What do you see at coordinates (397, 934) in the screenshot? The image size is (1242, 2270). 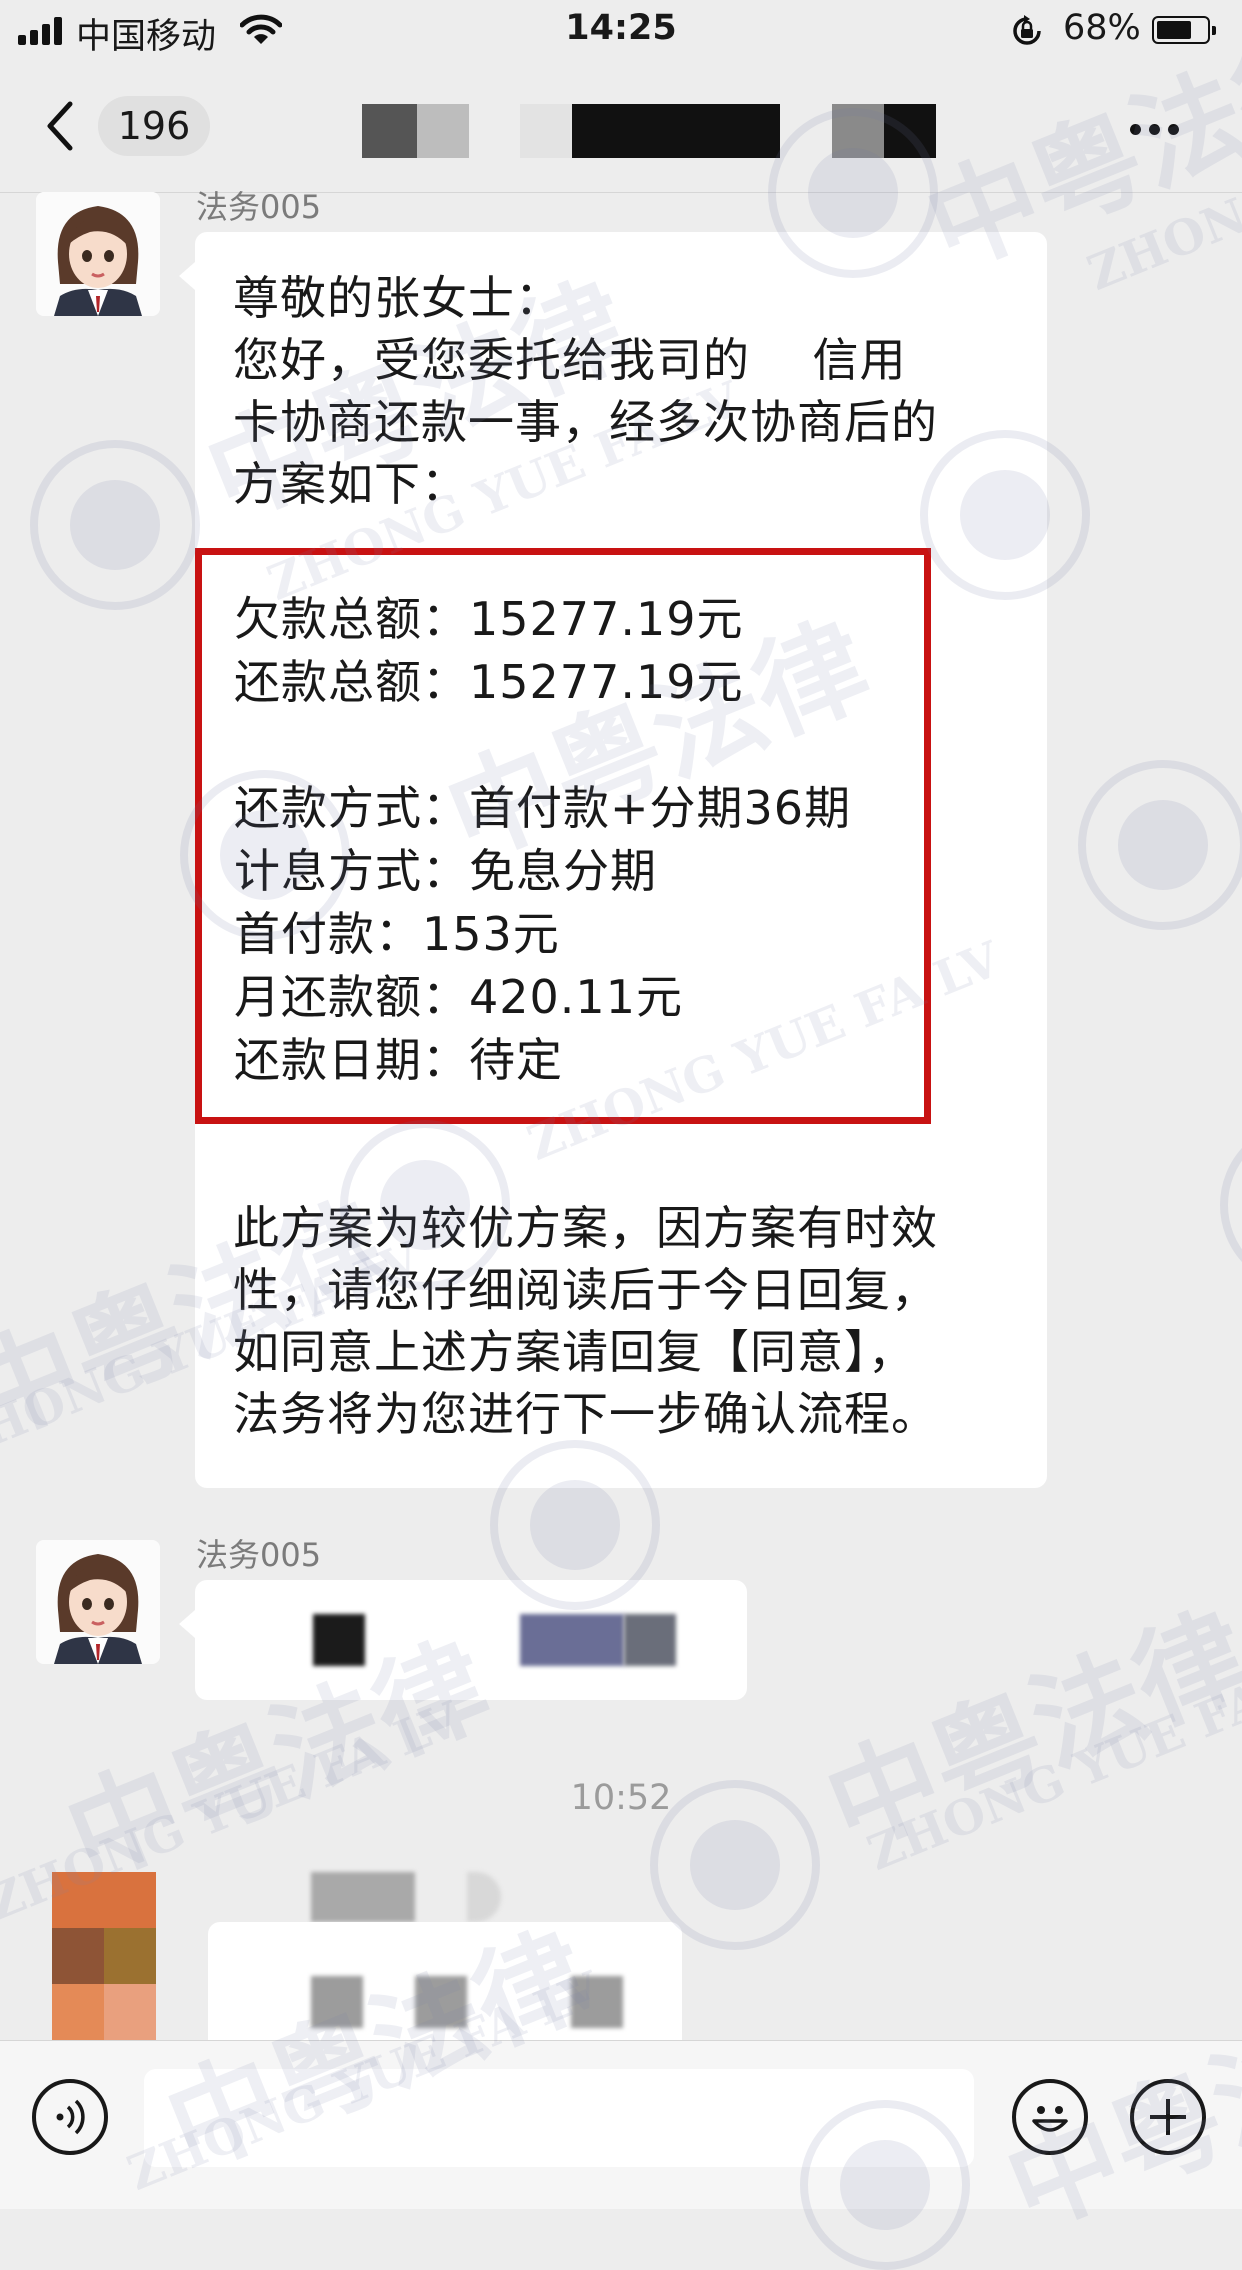 I see `plan-row-down-payment: 首付款：153元` at bounding box center [397, 934].